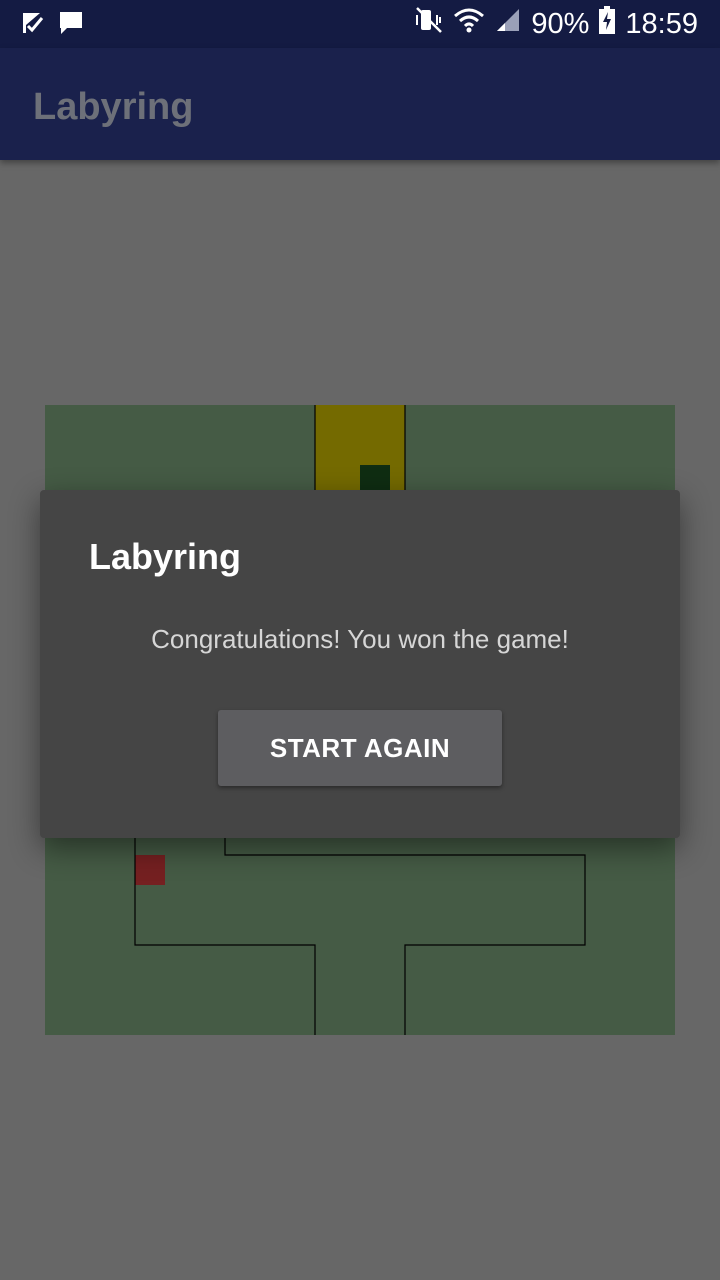  I want to click on start-again-button: START AGAIN, so click(360, 748).